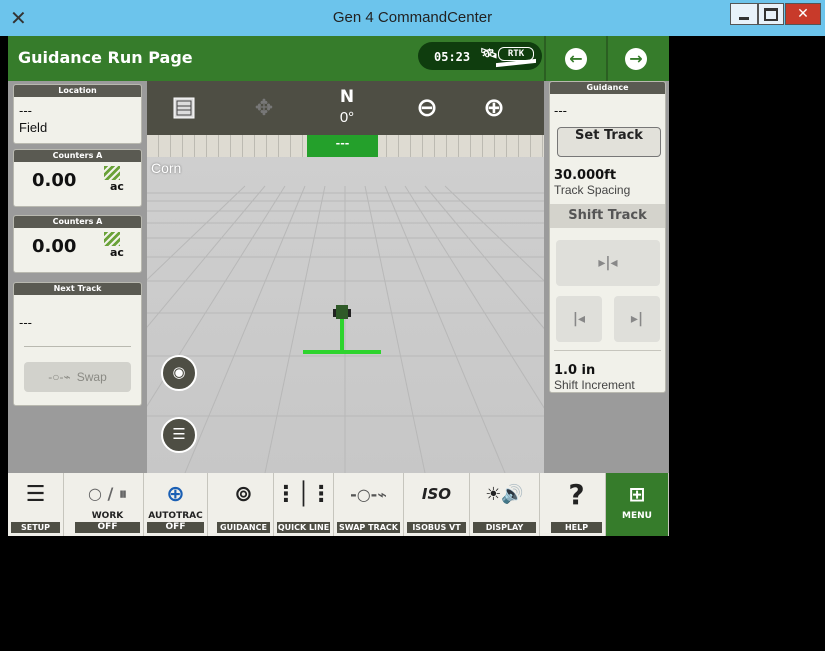 This screenshot has height=651, width=825. What do you see at coordinates (368, 527) in the screenshot?
I see `swap-track-label: SWAP TRACK` at bounding box center [368, 527].